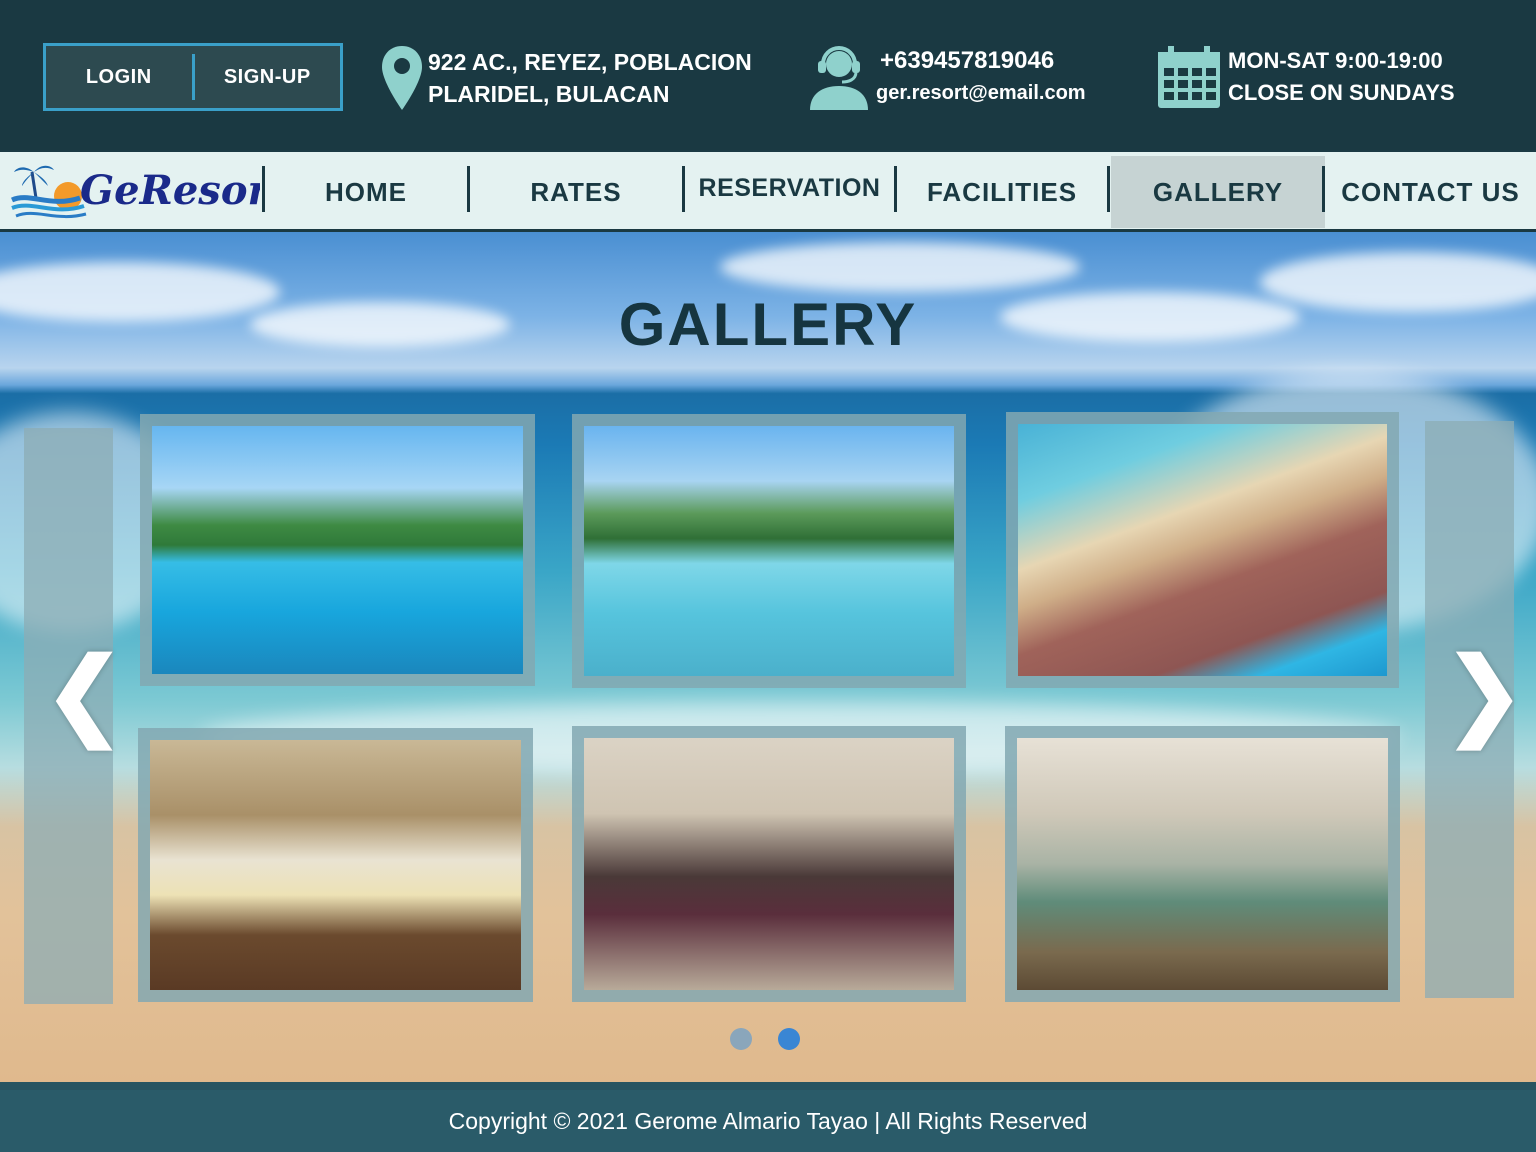 This screenshot has height=1152, width=1536. I want to click on carousel-pagination, so click(765, 1039).